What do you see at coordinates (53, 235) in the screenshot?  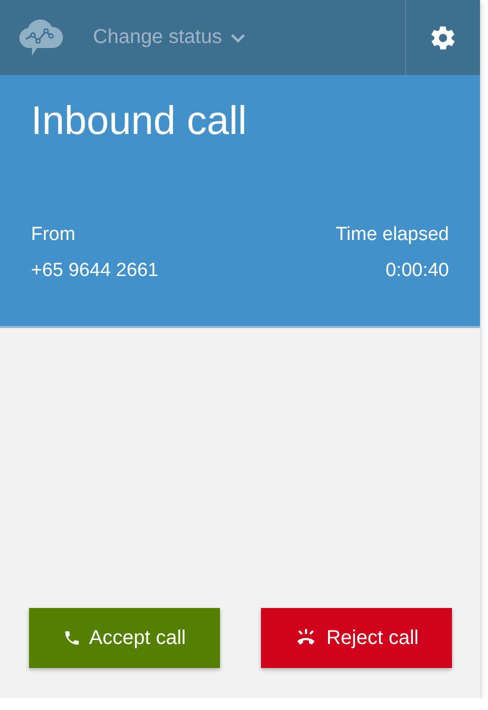 I see `from-label: From` at bounding box center [53, 235].